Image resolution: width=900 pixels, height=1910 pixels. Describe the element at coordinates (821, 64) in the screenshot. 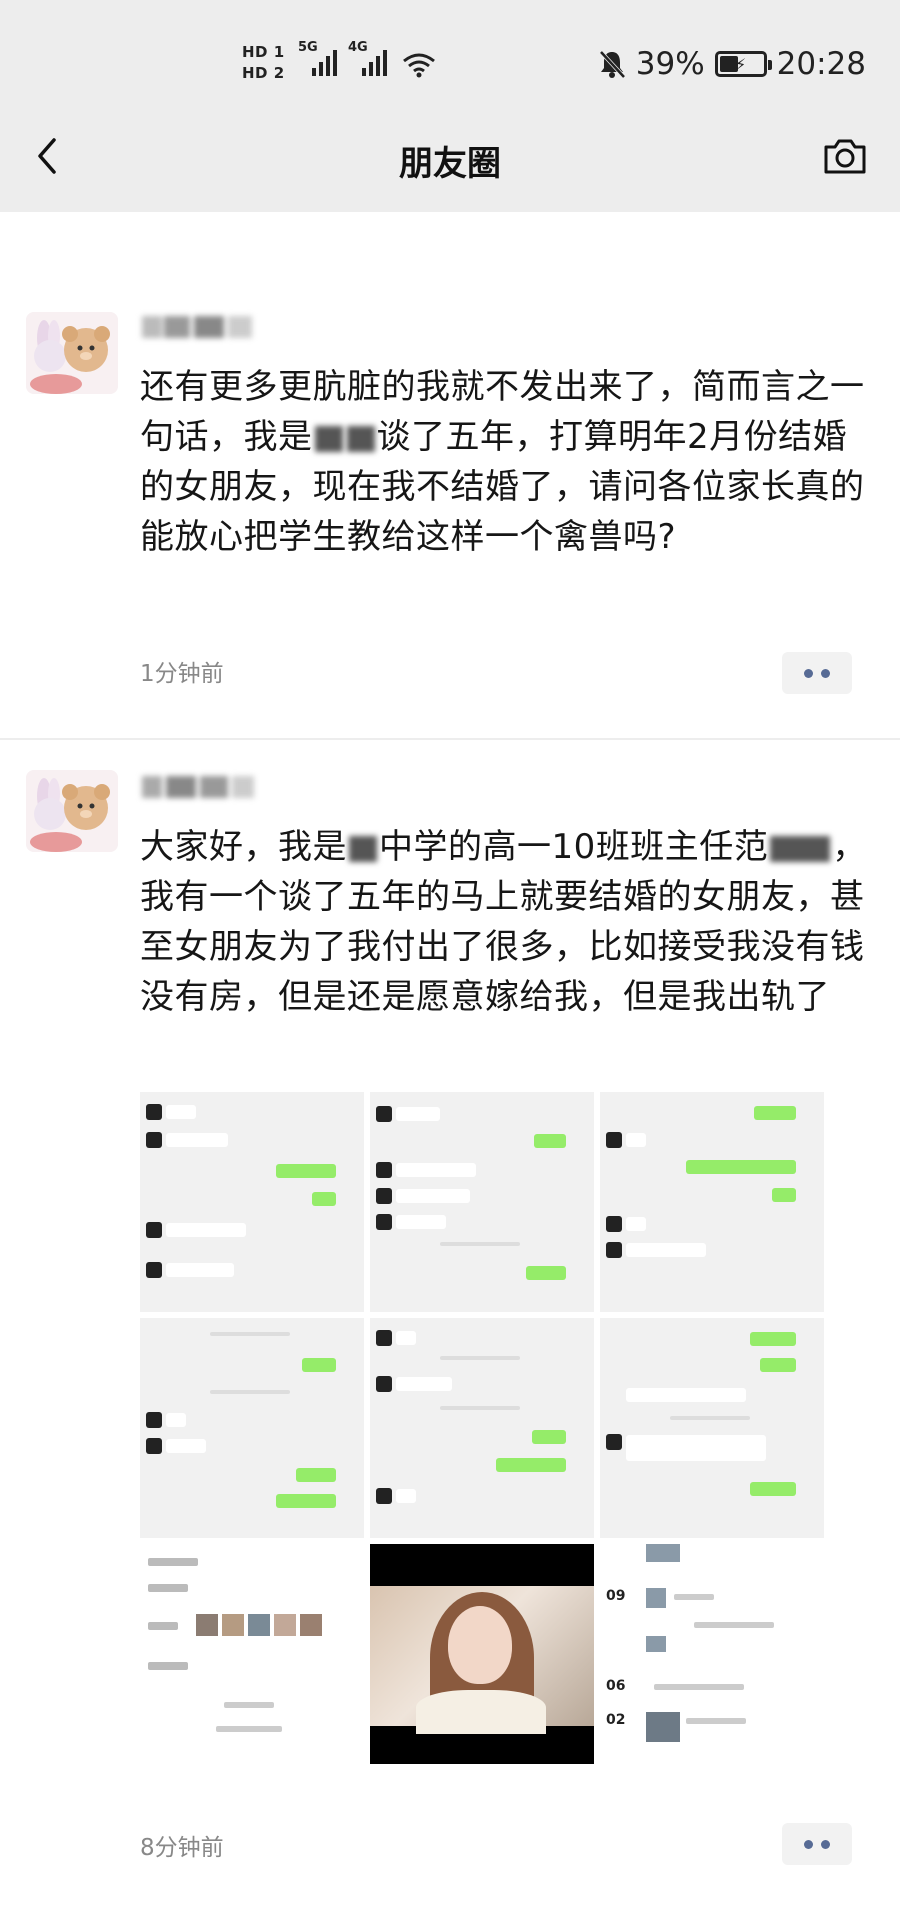

I see `clock: 20:28` at that location.